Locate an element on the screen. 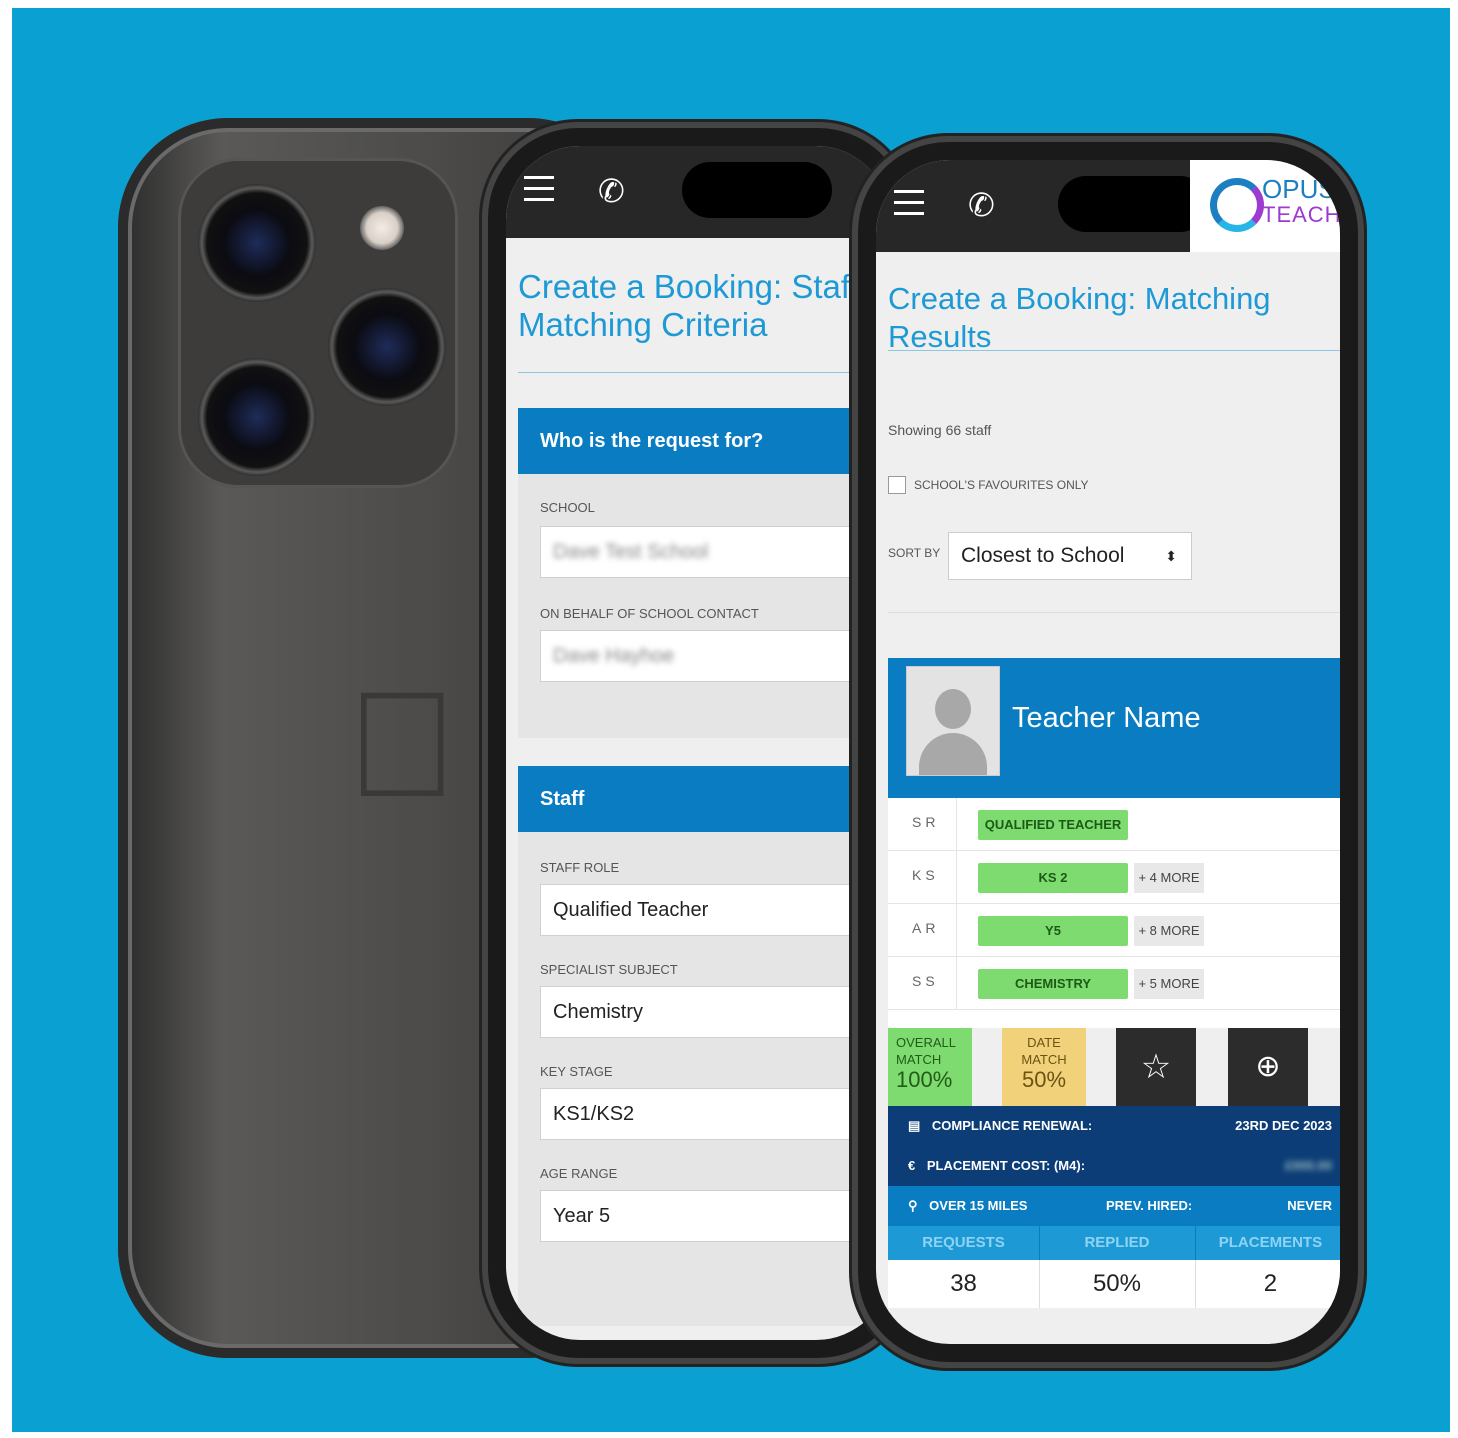 The image size is (1458, 1438). favourites-label: SCHOOL'S FAVOURITES ONLY is located at coordinates (1001, 485).